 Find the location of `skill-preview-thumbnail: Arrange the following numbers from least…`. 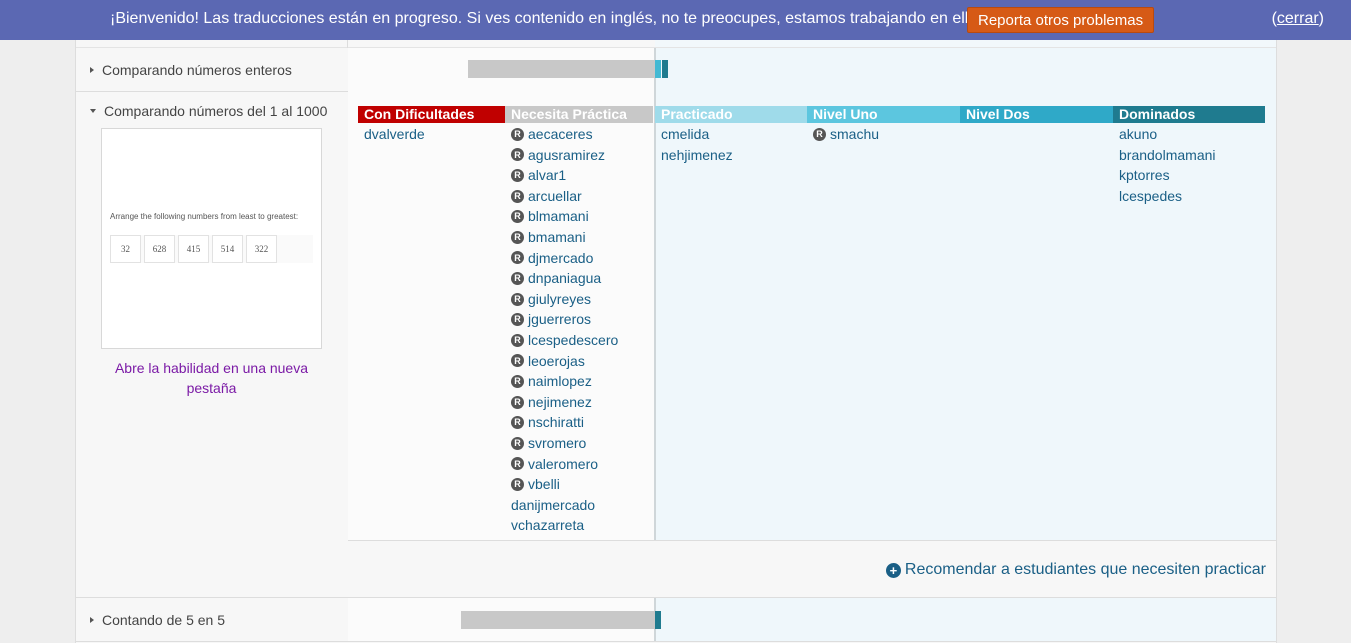

skill-preview-thumbnail: Arrange the following numbers from least… is located at coordinates (211, 238).